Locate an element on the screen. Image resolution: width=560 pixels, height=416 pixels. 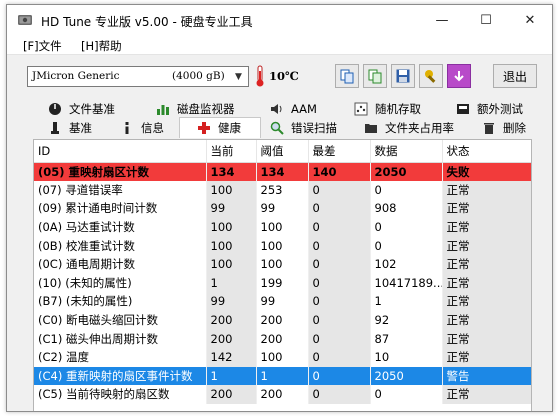
threshold-value: 199 is located at coordinates (282, 283).